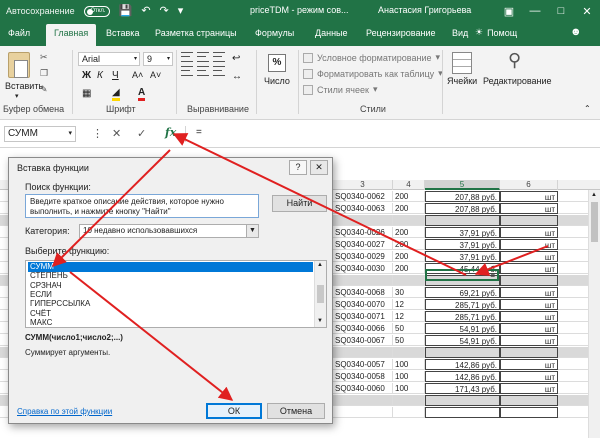 This screenshot has height=438, width=600. I want to click on confirm-entry-icon: ✓, so click(141, 133).